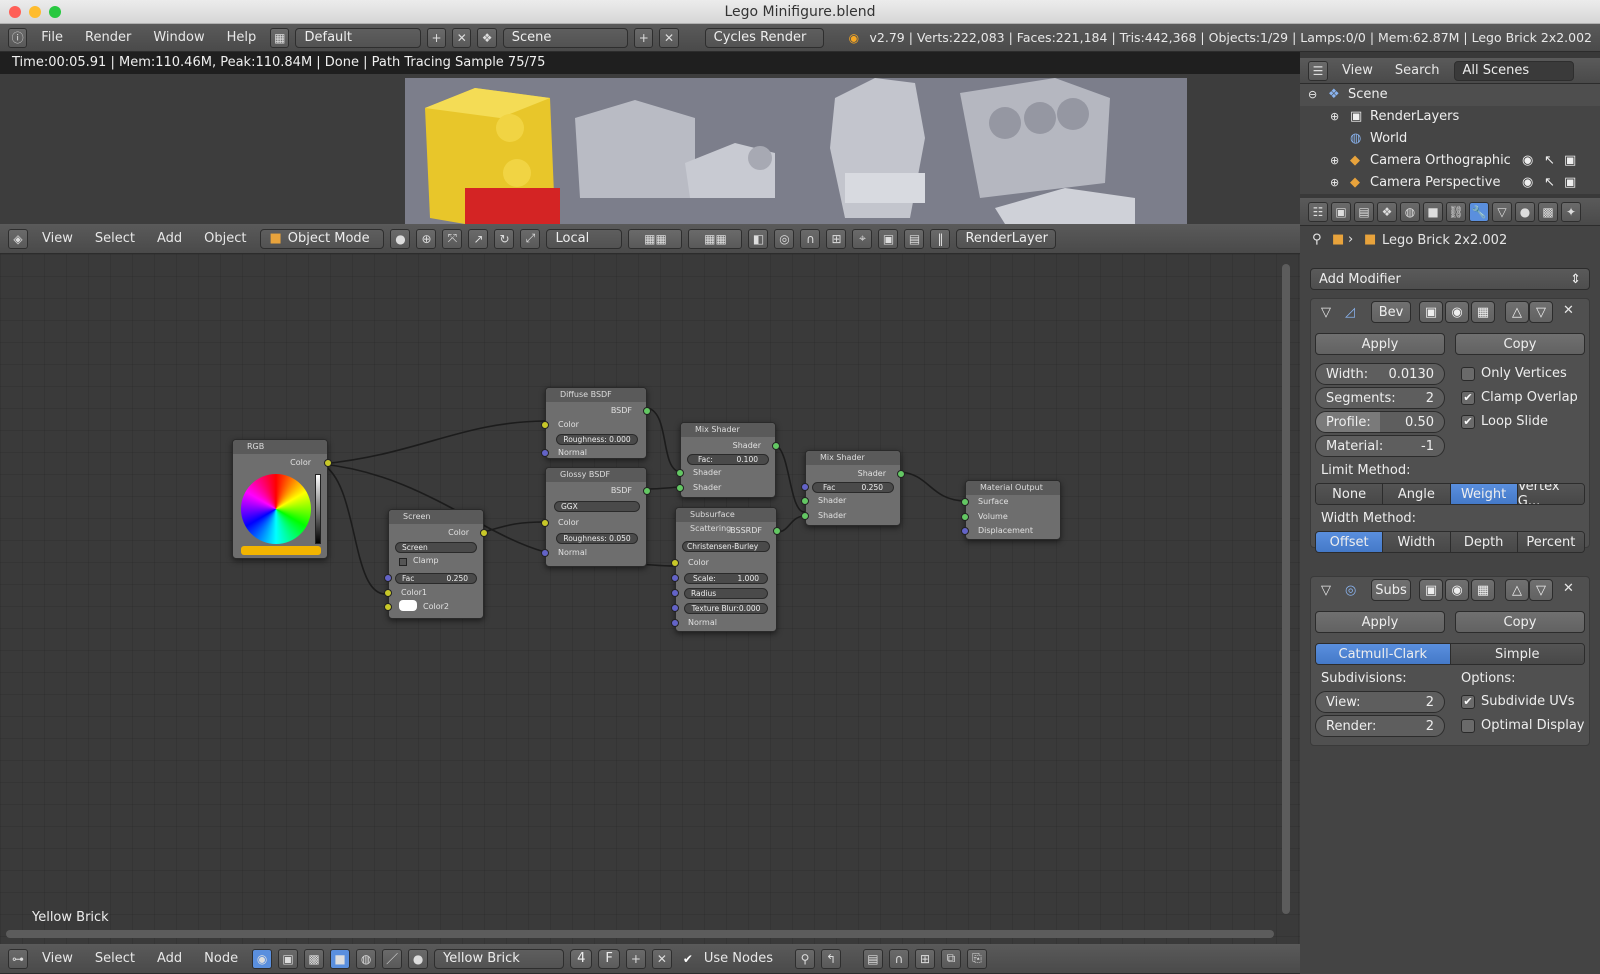 The image size is (1600, 974). What do you see at coordinates (669, 37) in the screenshot?
I see `remove-scene-icon: ✕` at bounding box center [669, 37].